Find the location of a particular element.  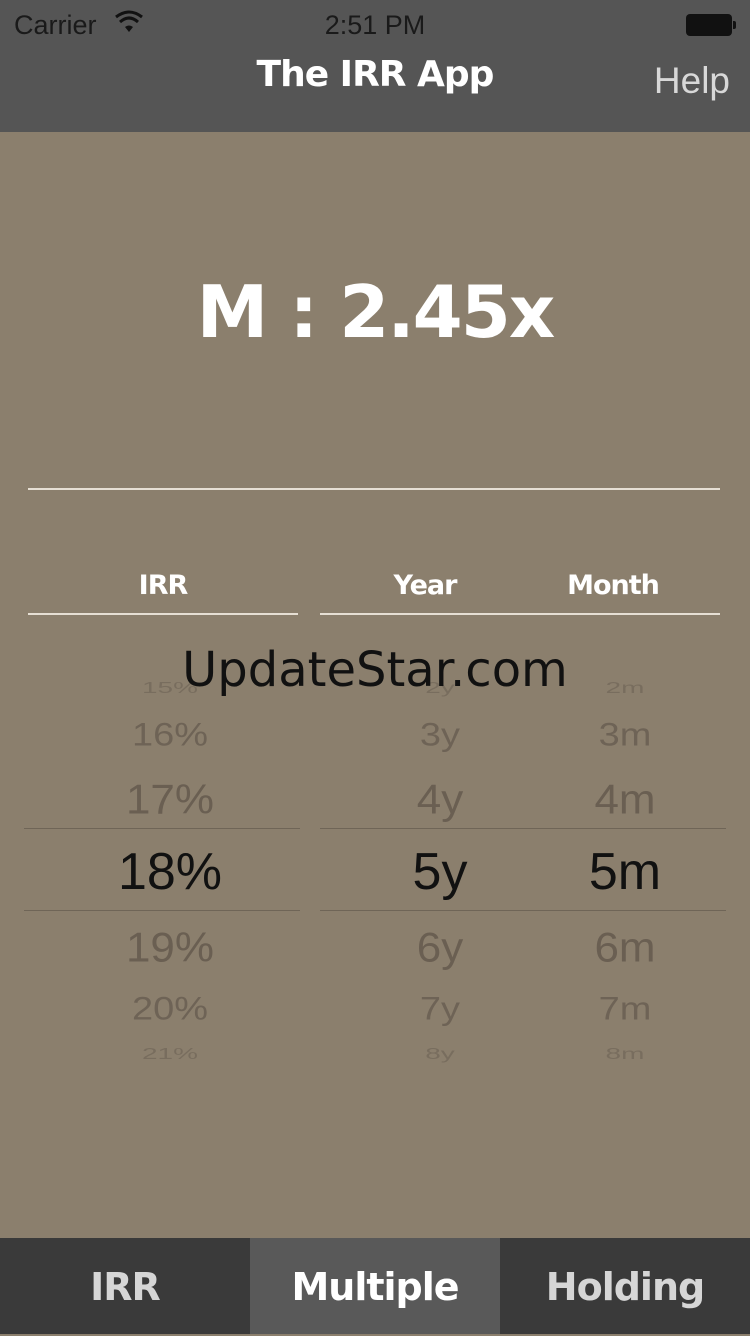

navigation-bar: The IRR App Help is located at coordinates (375, 91).